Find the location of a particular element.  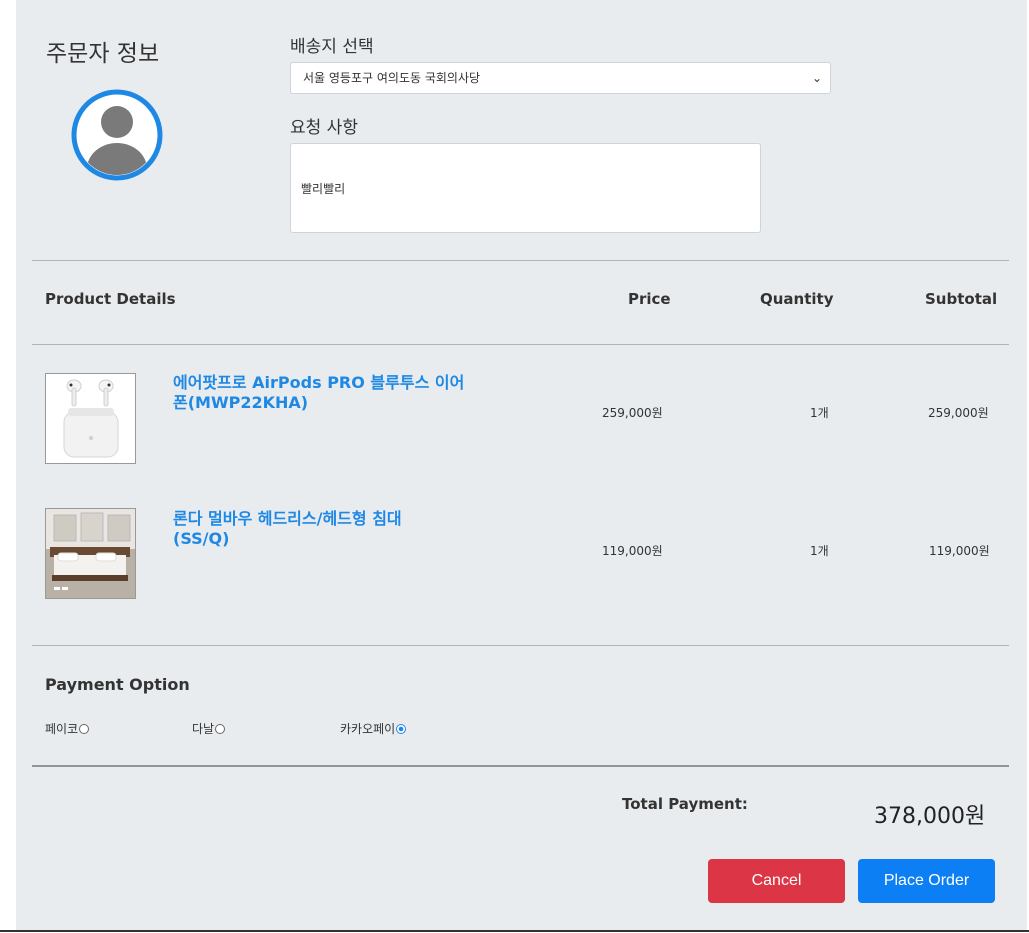

payment-option-payco: 페이코 is located at coordinates (67, 728).